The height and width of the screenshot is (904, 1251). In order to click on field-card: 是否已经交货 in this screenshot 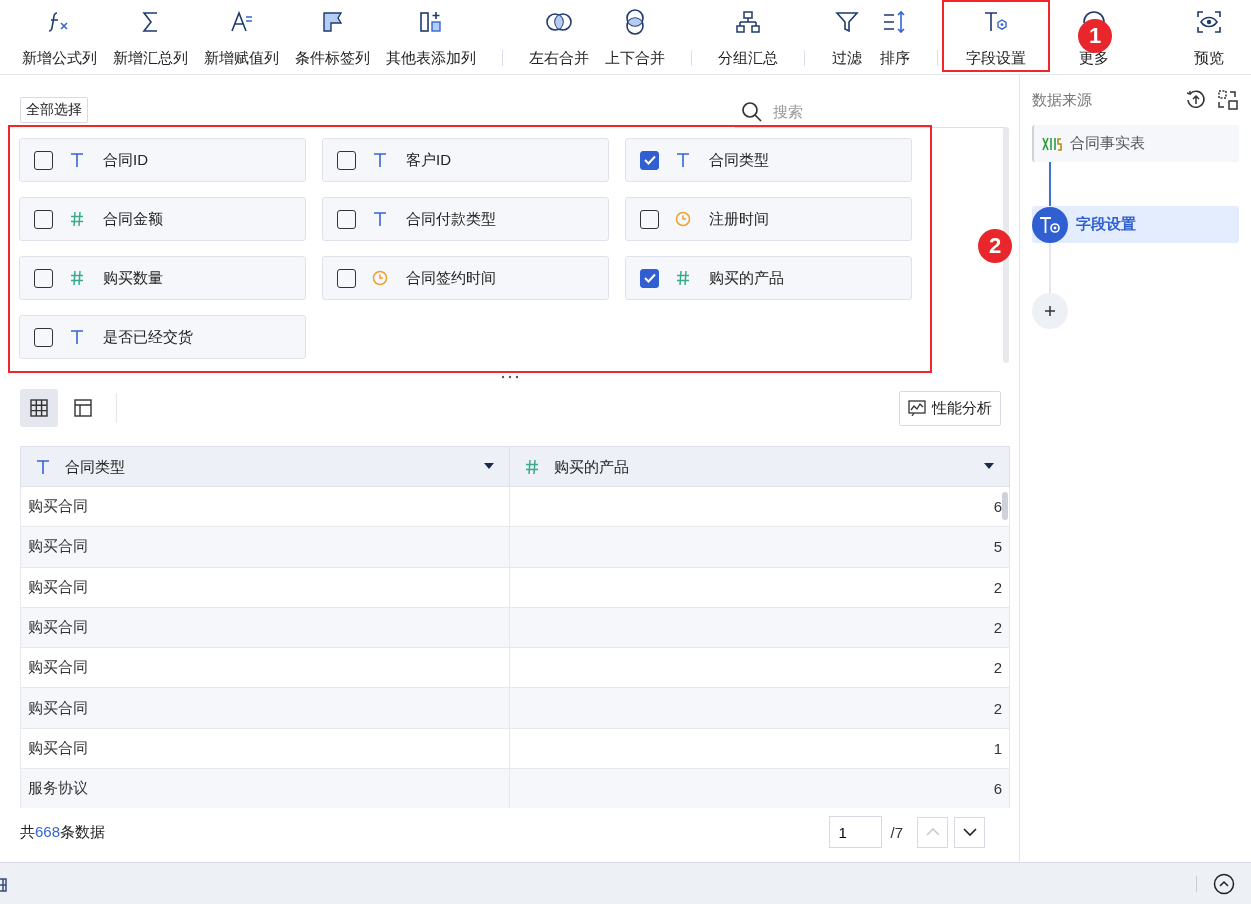, I will do `click(162, 337)`.